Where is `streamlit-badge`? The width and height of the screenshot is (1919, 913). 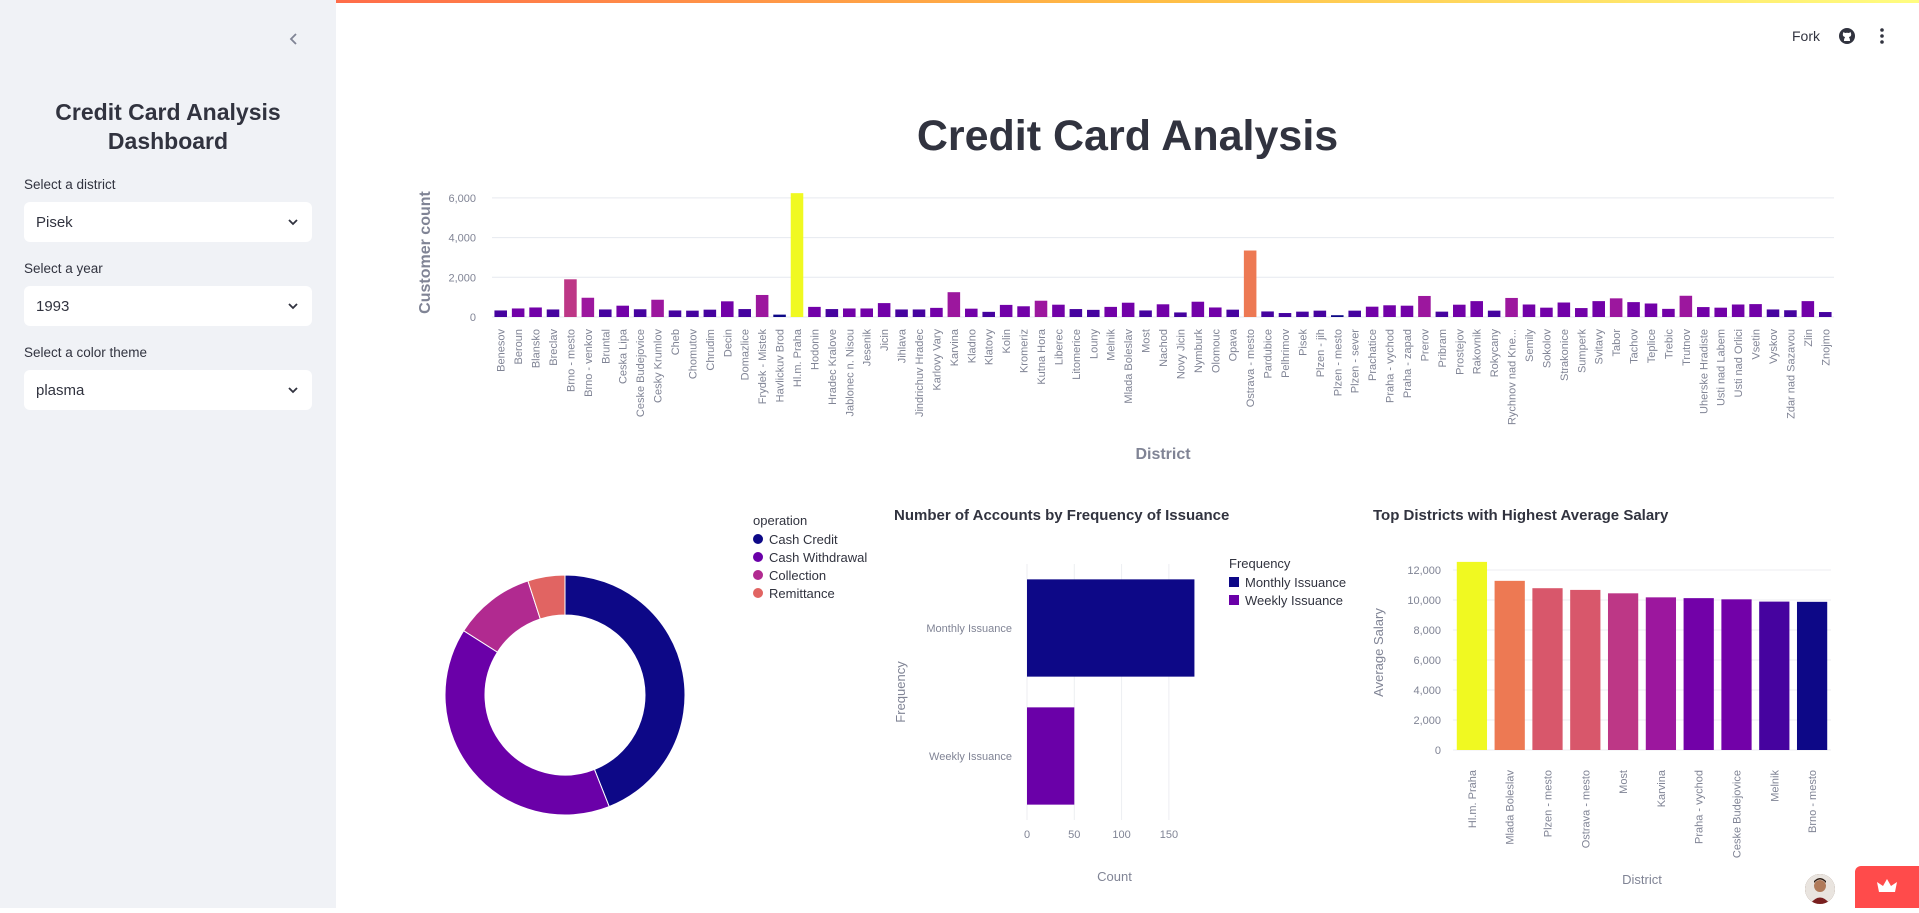 streamlit-badge is located at coordinates (1887, 887).